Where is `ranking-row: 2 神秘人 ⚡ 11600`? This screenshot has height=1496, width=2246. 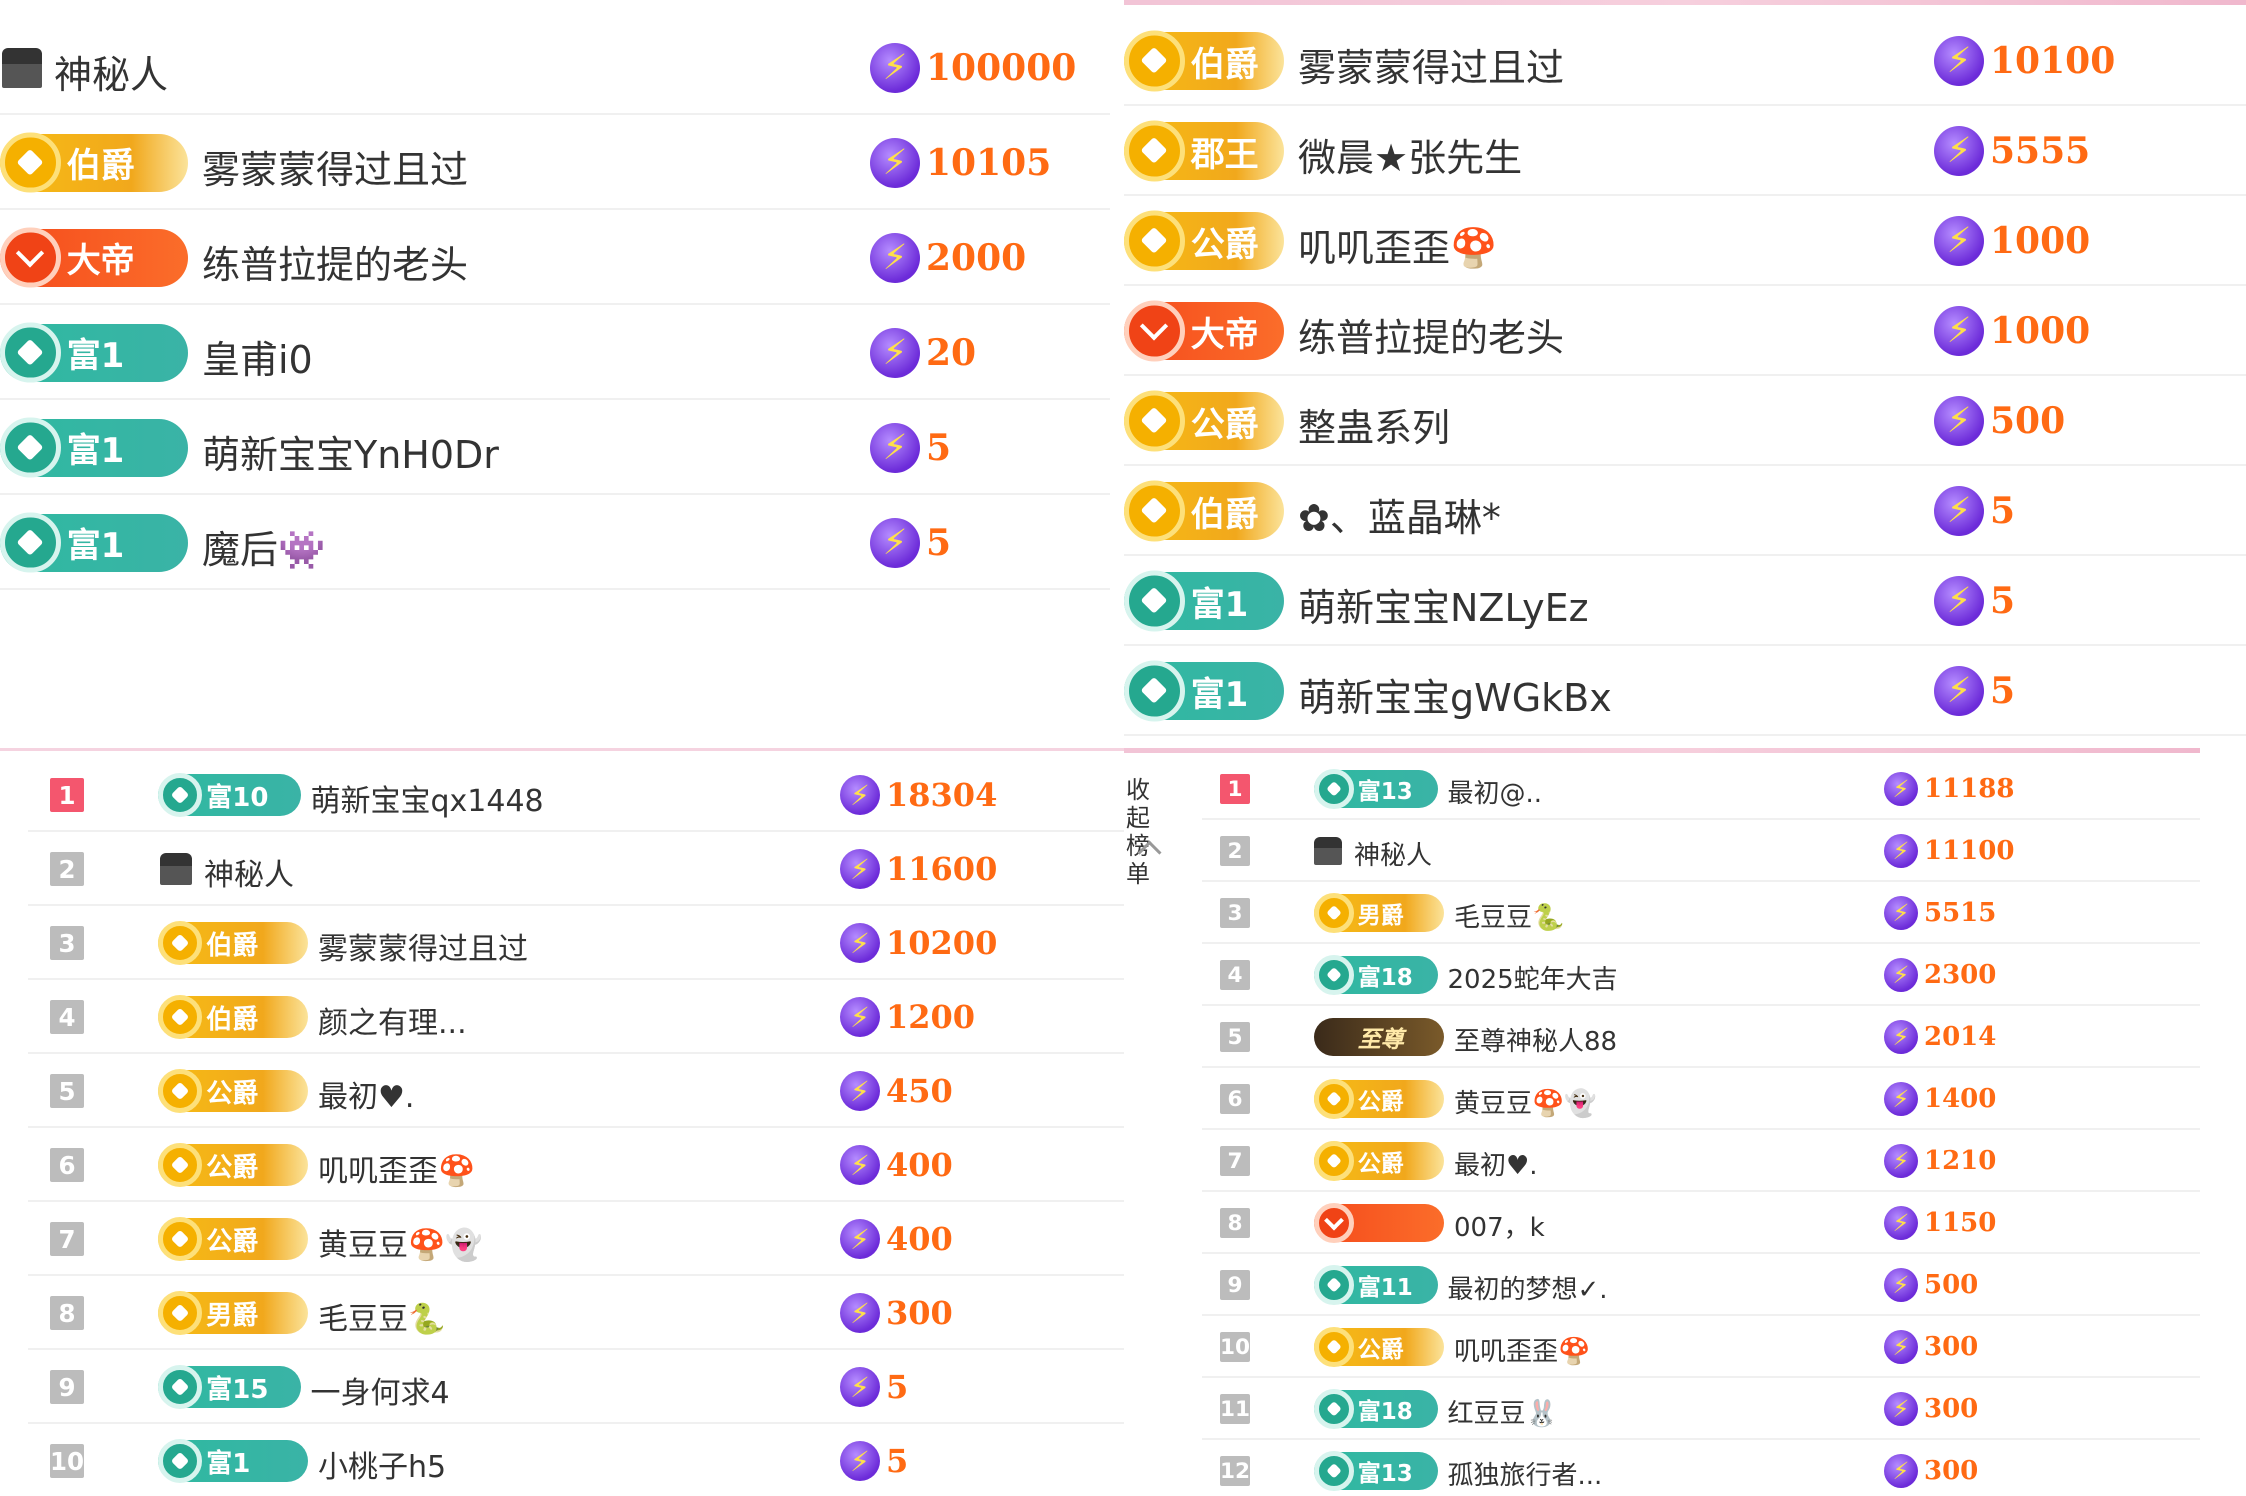
ranking-row: 2 神秘人 ⚡ 11600 is located at coordinates (562, 869).